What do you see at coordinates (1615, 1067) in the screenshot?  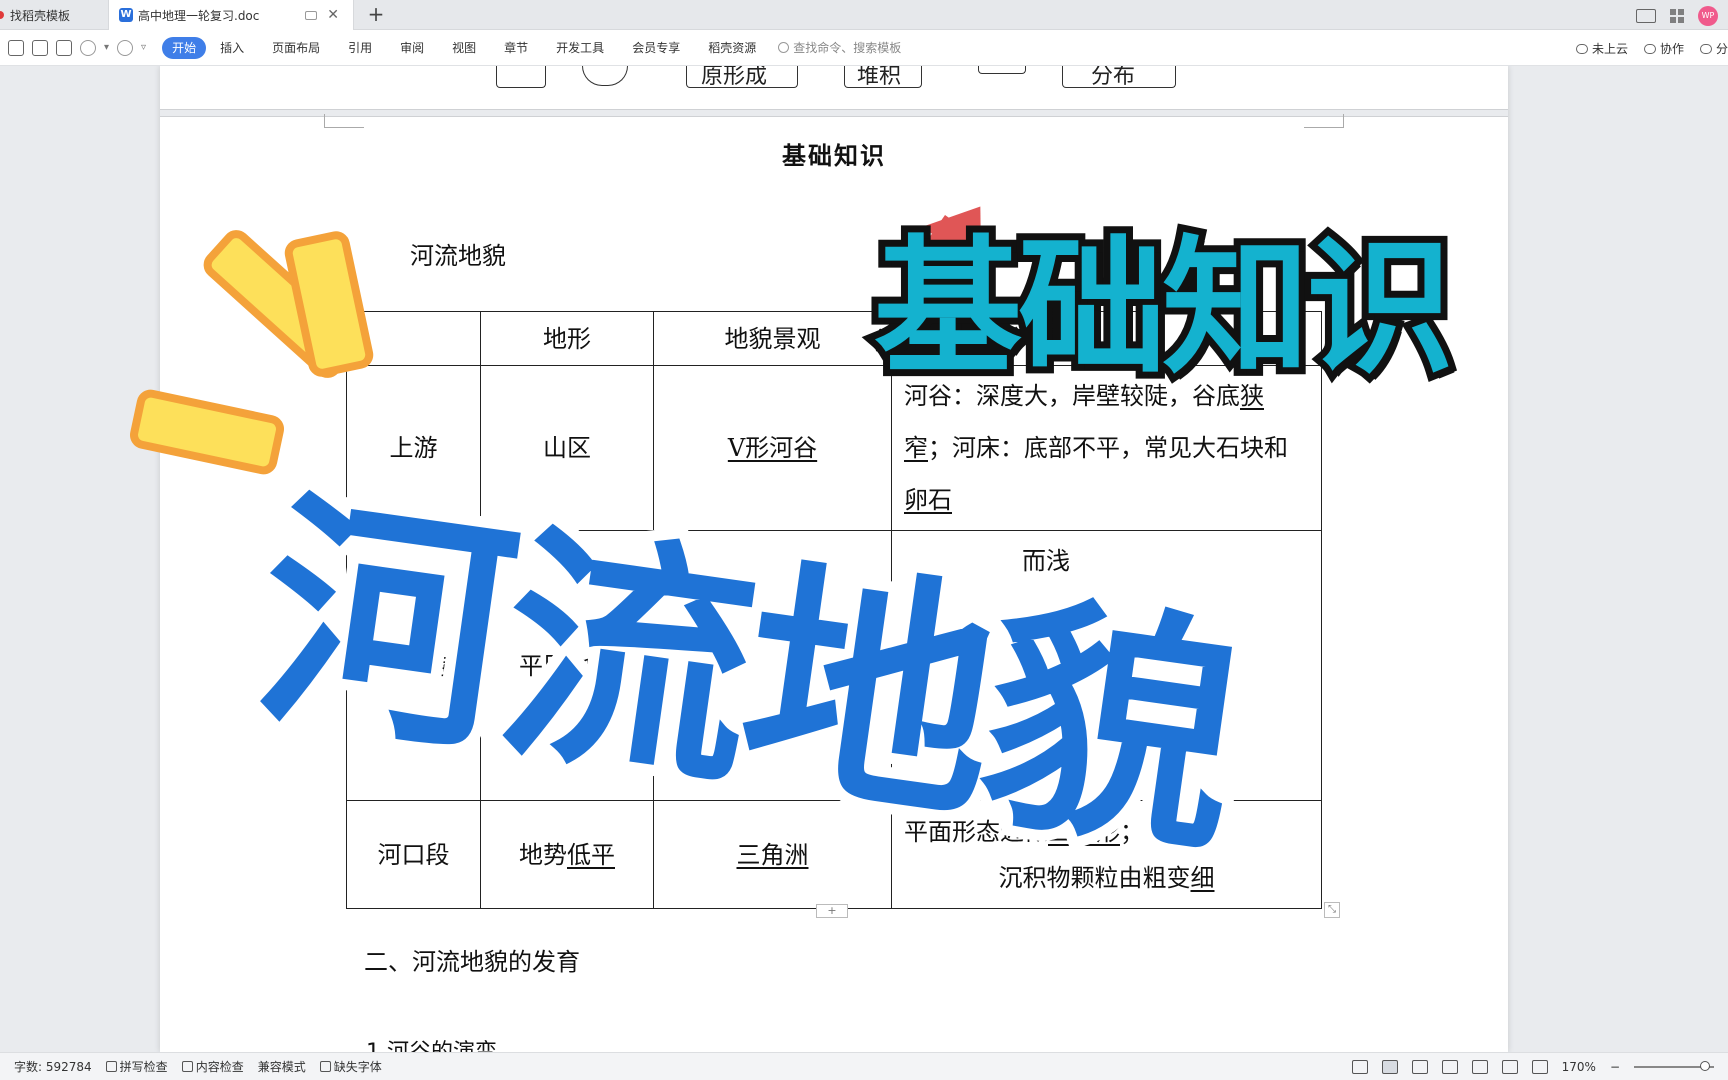 I see `zoom-out-button: −` at bounding box center [1615, 1067].